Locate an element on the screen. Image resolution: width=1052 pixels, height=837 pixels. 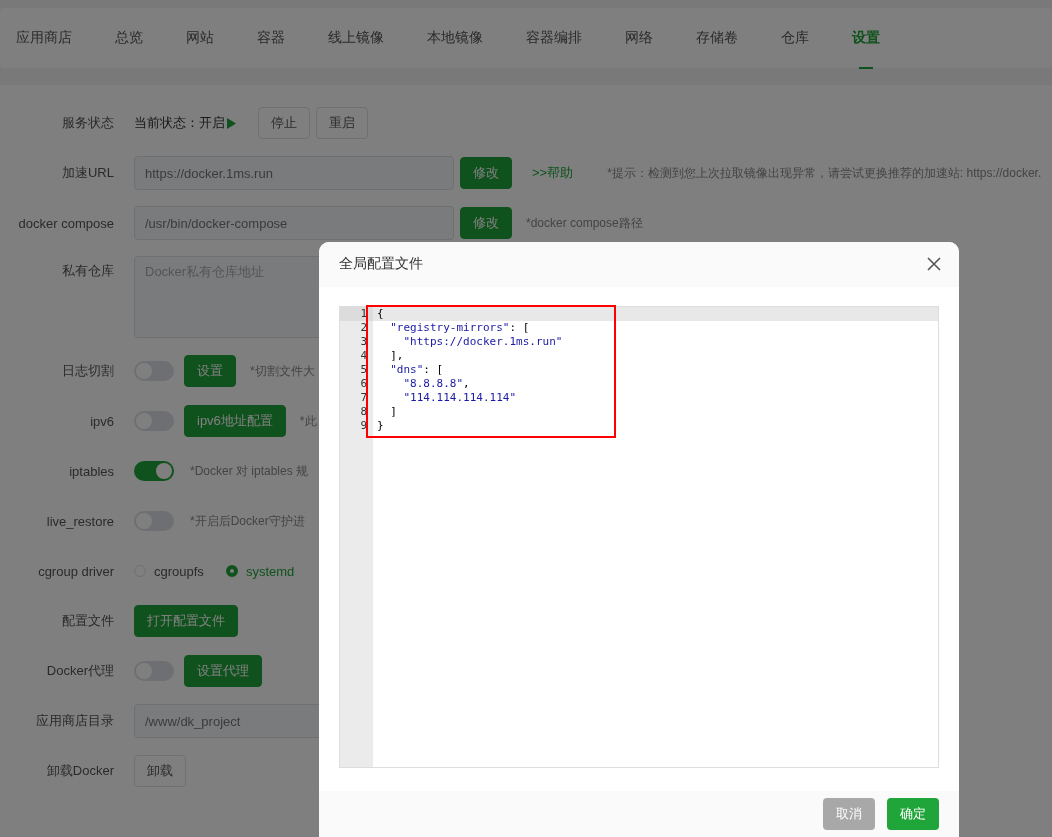
input-field: /usr/bin/docker-compose is located at coordinates (294, 223).